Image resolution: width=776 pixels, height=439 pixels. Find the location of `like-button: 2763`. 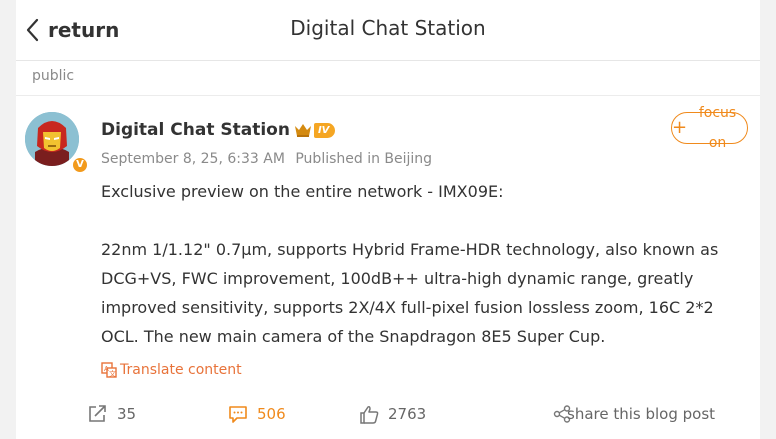

like-button: 2763 is located at coordinates (392, 414).